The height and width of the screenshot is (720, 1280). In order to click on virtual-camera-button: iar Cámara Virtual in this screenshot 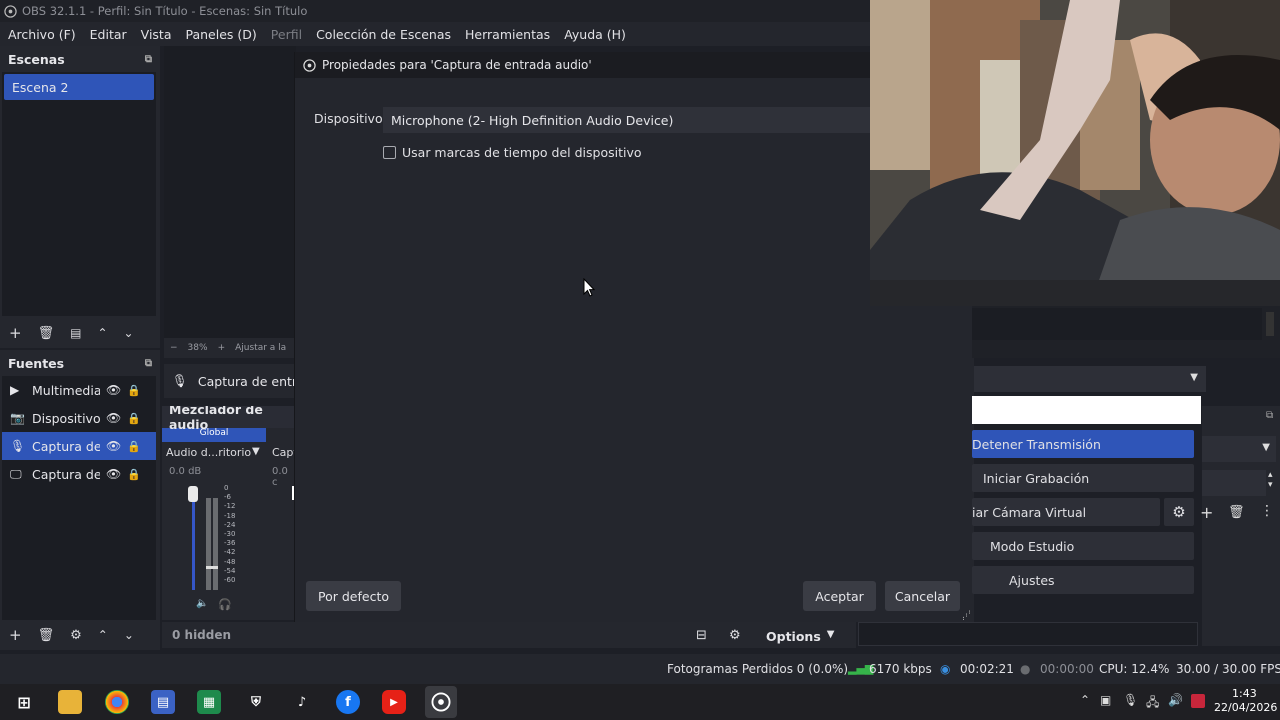, I will do `click(1066, 512)`.